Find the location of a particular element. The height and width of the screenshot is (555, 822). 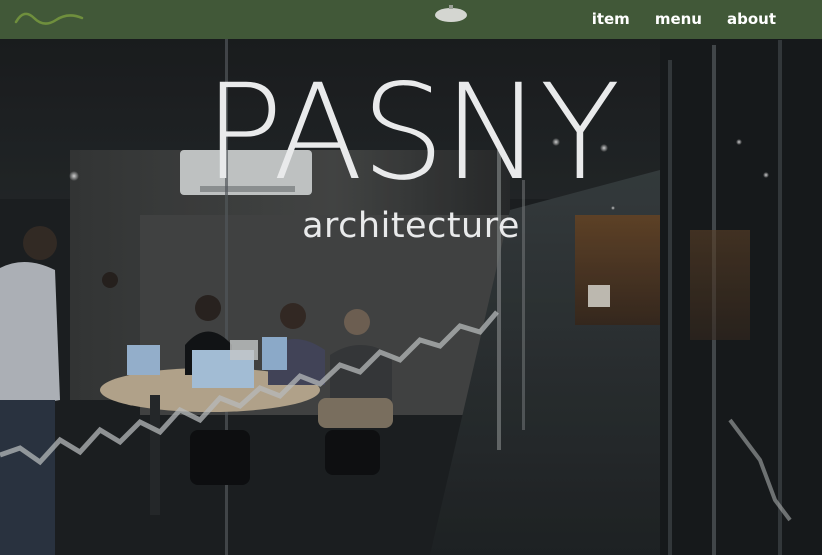

top-navbar: item menu about is located at coordinates (411, 19).